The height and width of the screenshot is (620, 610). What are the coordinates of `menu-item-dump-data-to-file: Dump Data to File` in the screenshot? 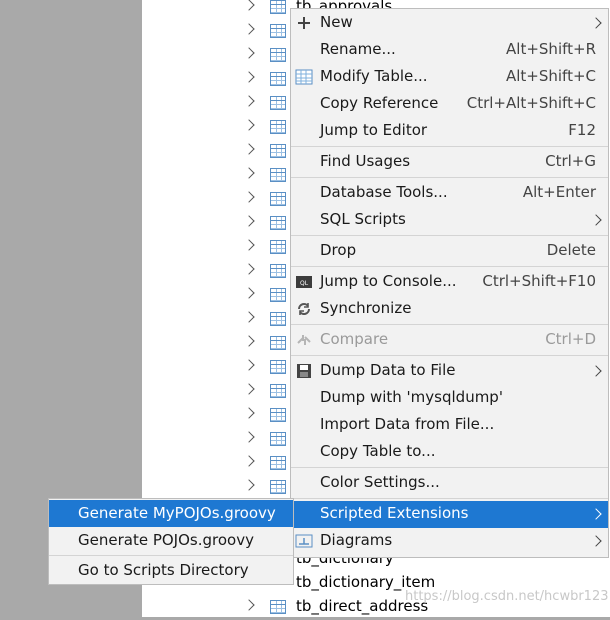 It's located at (449, 371).